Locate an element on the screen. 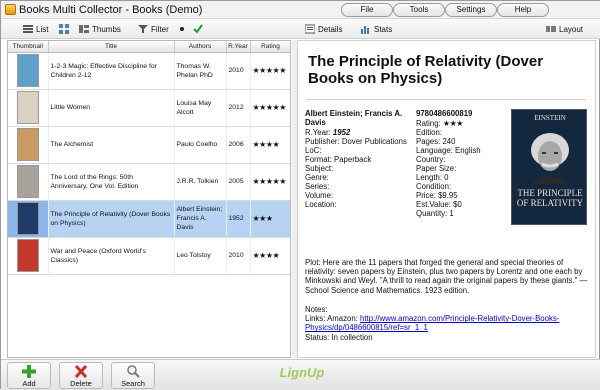 This screenshot has height=390, width=600. col-authors: Authors is located at coordinates (200, 47).